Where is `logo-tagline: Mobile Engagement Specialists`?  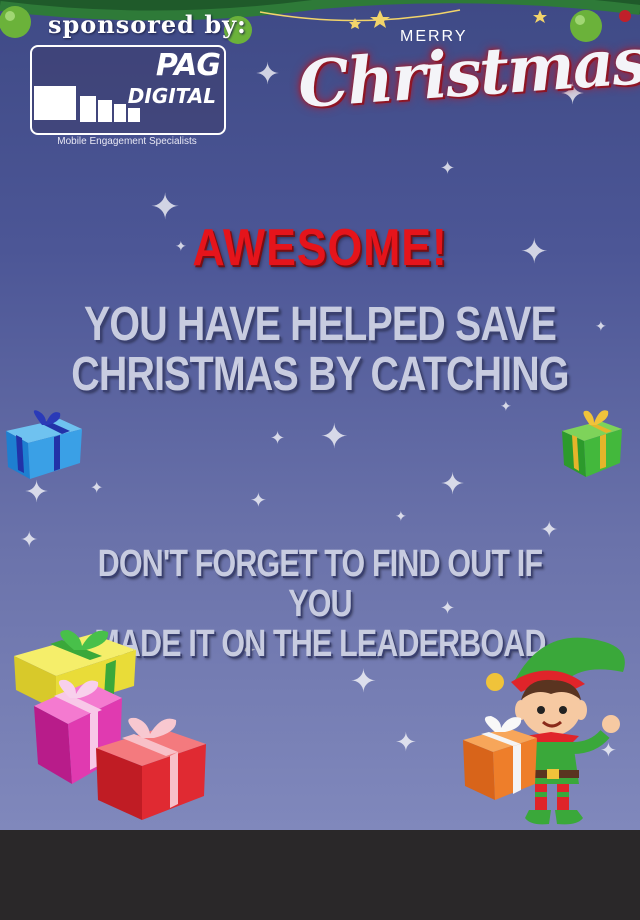
logo-tagline: Mobile Engagement Specialists is located at coordinates (127, 141).